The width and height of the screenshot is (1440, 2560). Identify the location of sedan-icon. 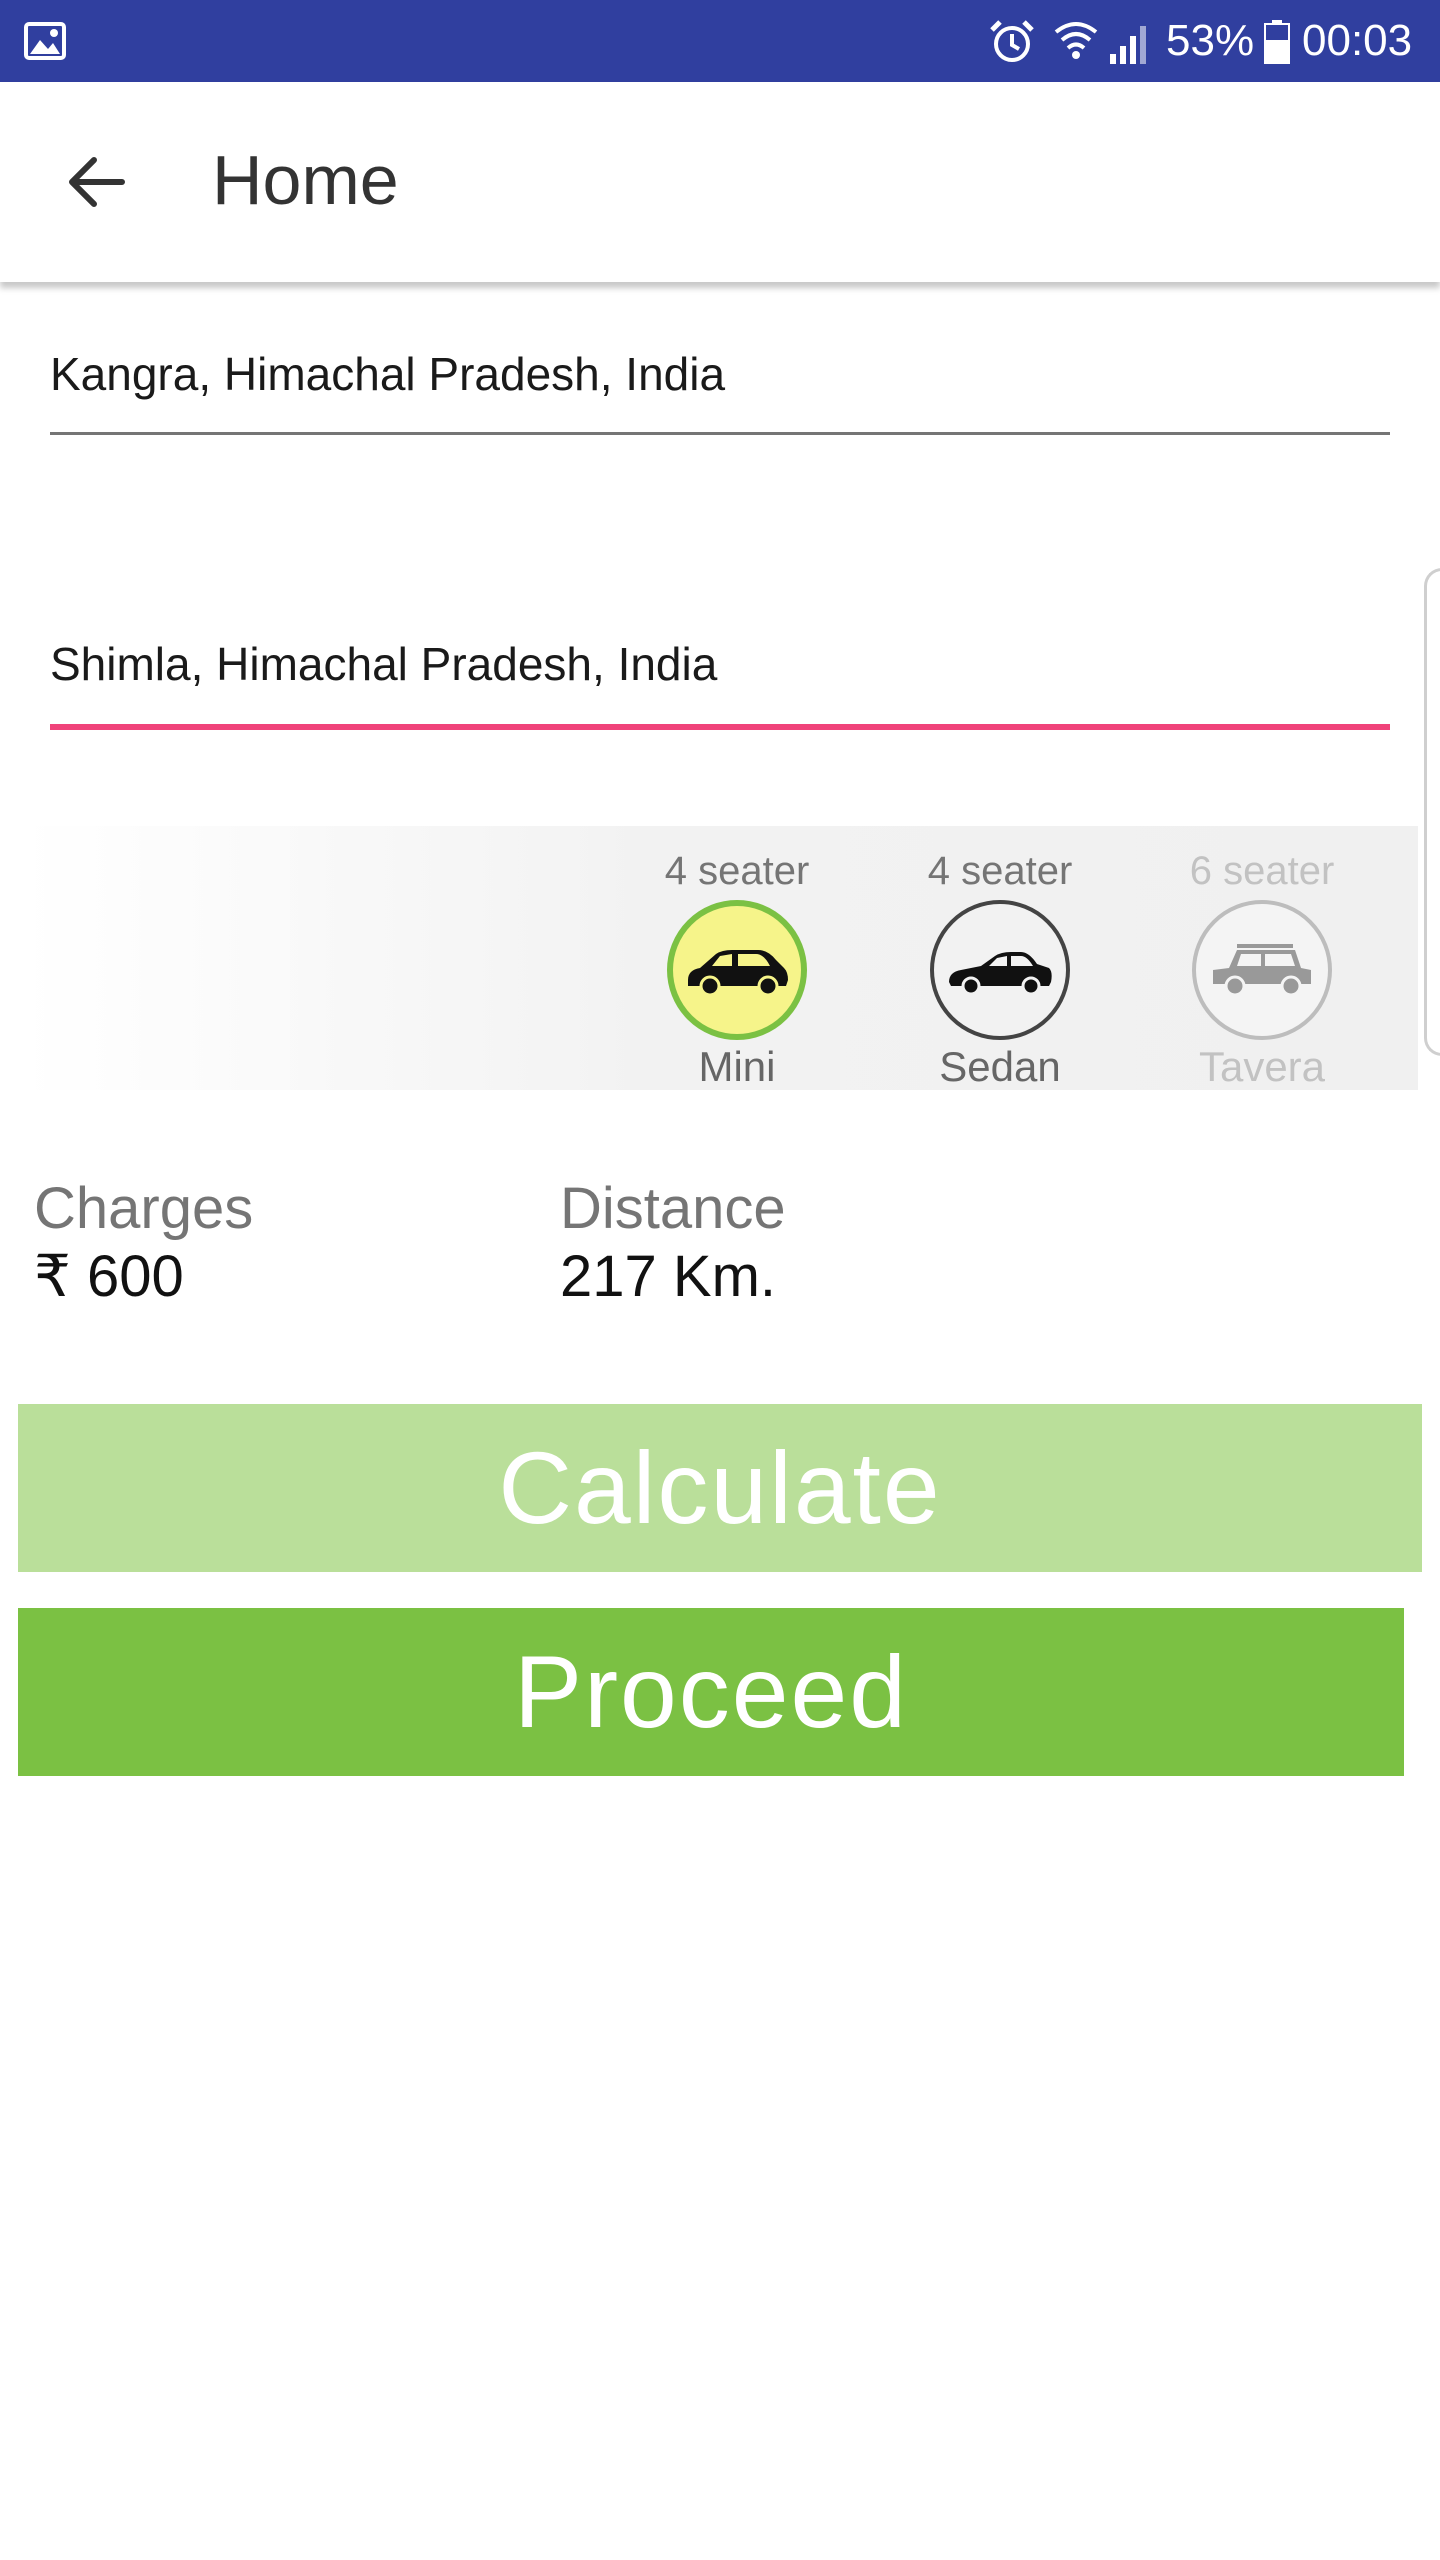
(1000, 974).